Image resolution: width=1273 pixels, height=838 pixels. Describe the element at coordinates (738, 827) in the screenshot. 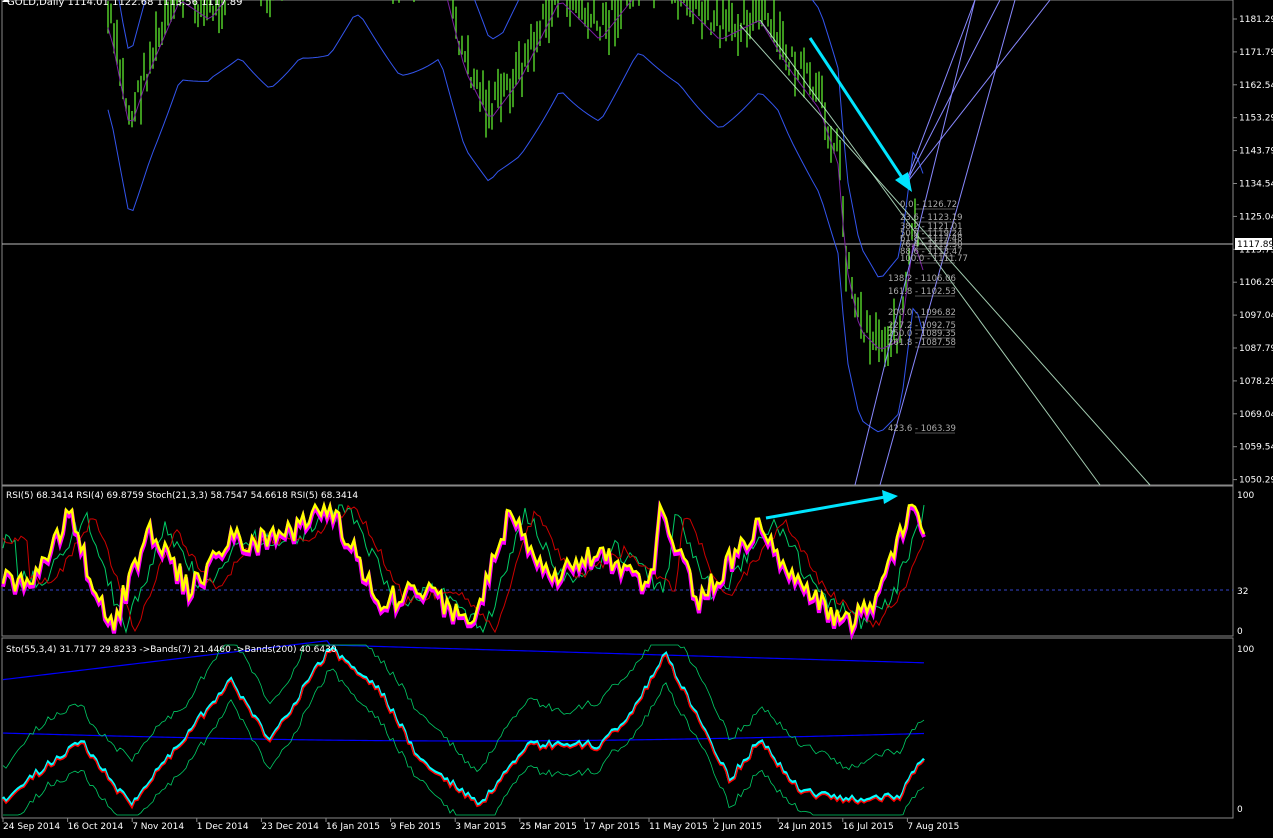

I see `time-tick-label: 2 Jun 2015` at that location.